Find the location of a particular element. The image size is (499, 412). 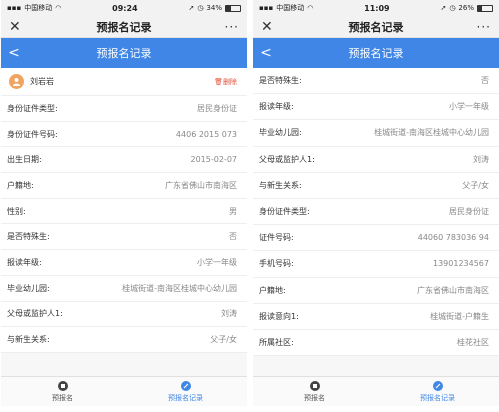

user-avatar-icon is located at coordinates (16, 81).